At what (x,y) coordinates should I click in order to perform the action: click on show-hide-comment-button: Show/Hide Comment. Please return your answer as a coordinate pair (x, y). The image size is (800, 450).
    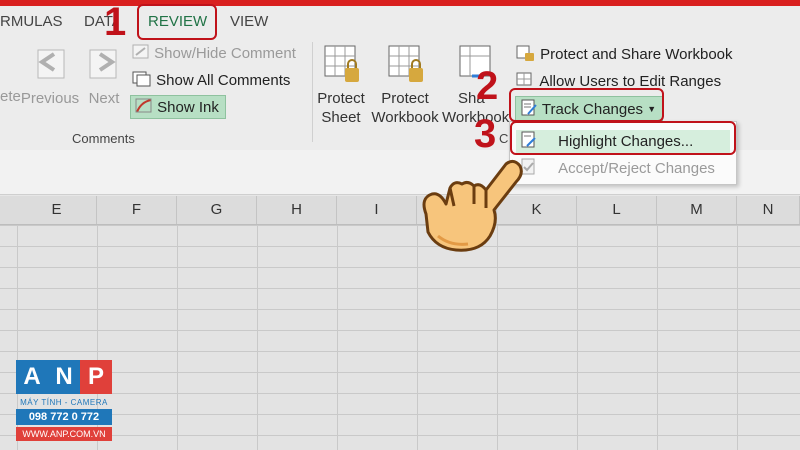
    Looking at the image, I should click on (214, 53).